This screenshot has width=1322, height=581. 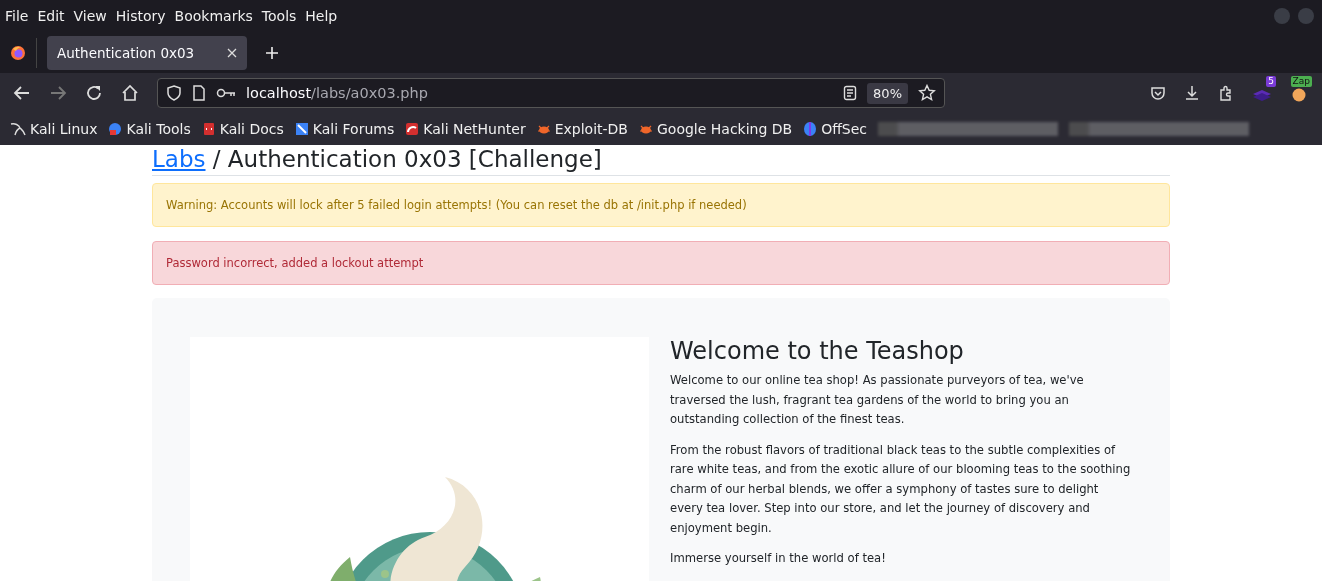 What do you see at coordinates (927, 93) in the screenshot?
I see `bookmark-star-icon` at bounding box center [927, 93].